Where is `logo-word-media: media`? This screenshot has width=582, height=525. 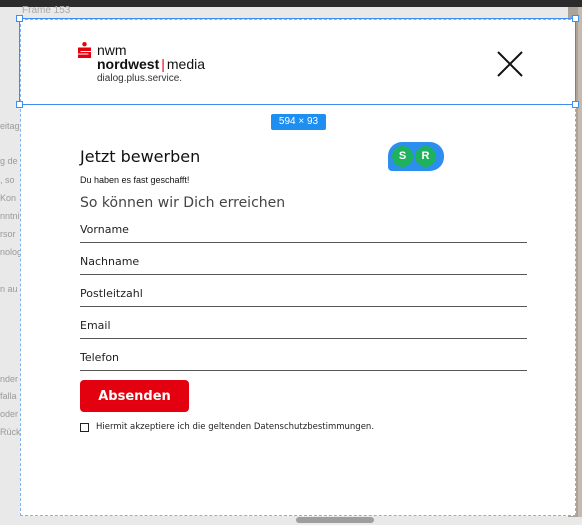
logo-word-media: media is located at coordinates (186, 64).